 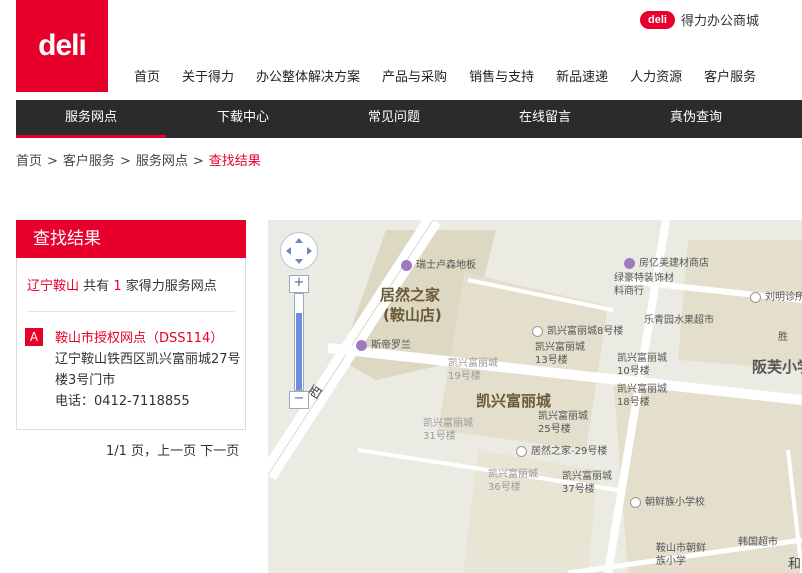 I want to click on map-poi: 房亿美建材商店, so click(x=666, y=261).